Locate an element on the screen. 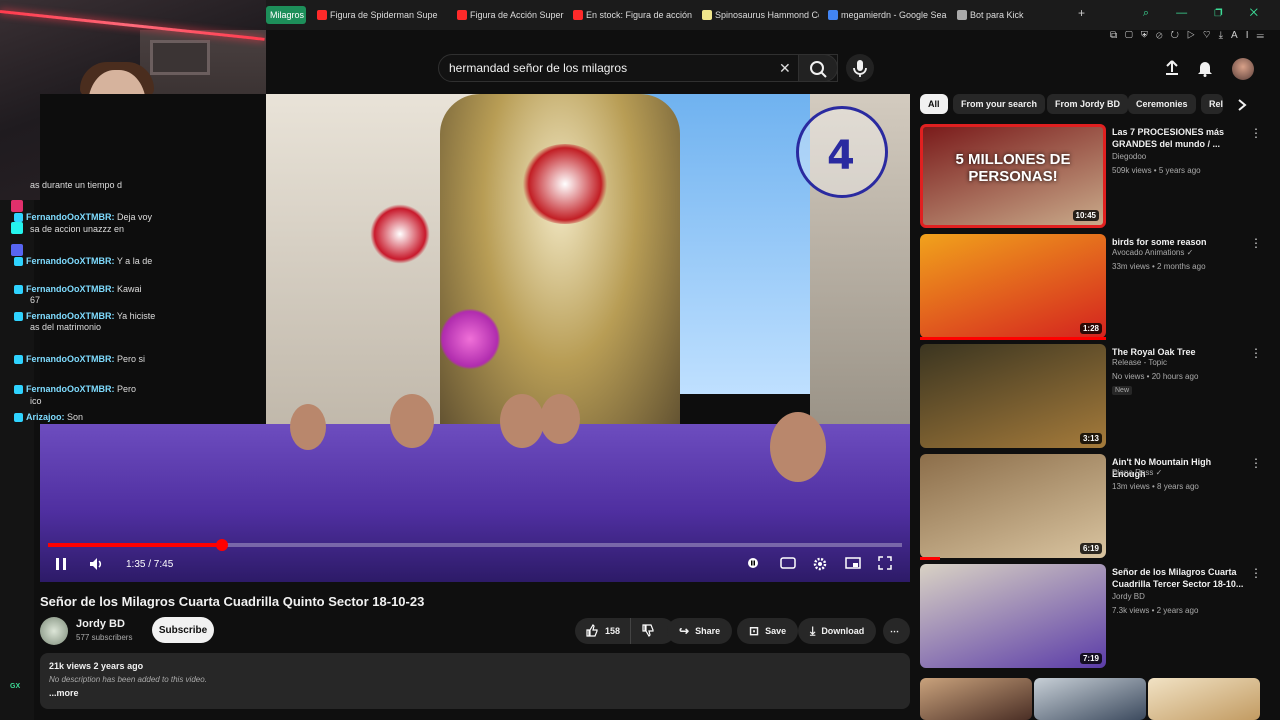 This screenshot has height=720, width=1280. fullscreen-icon is located at coordinates (885, 563).